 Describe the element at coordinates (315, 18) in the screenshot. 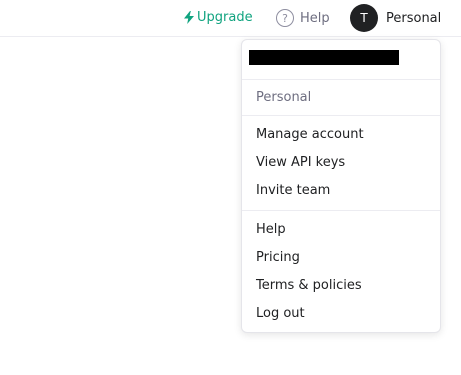

I see `help-label: Help` at that location.